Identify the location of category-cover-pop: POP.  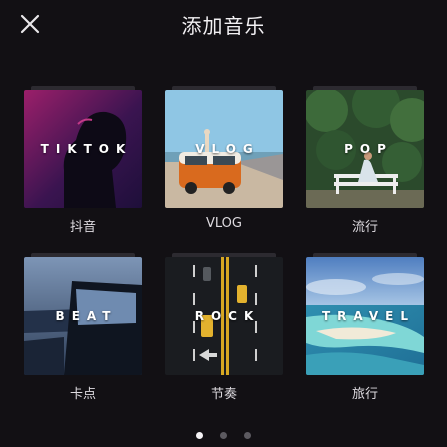
(365, 149).